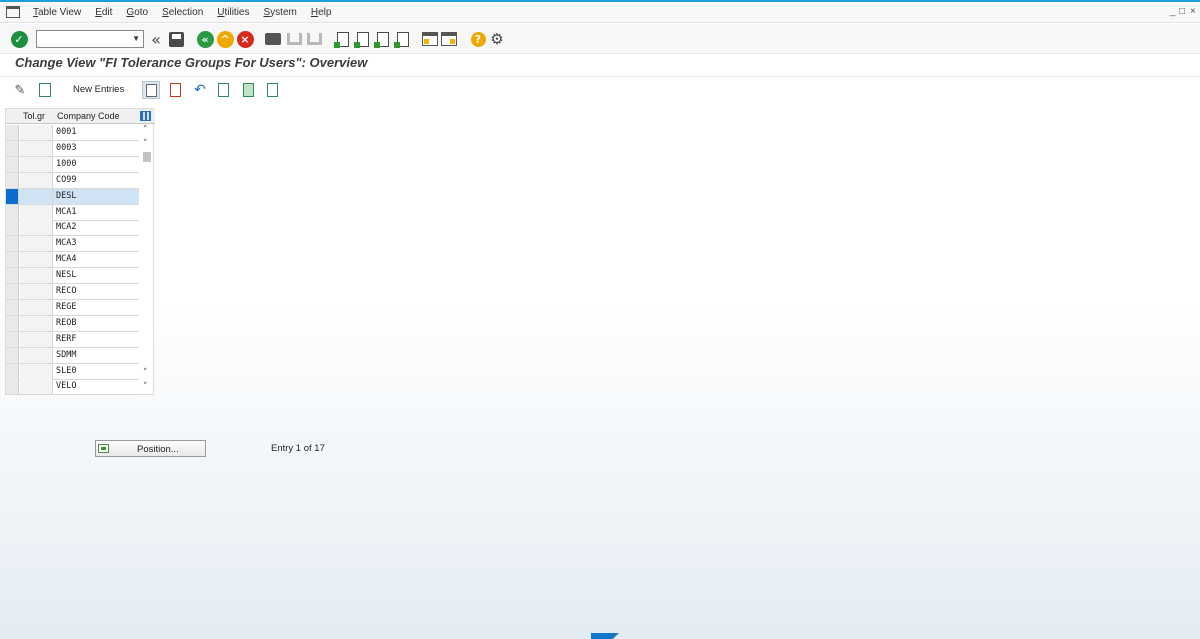 The image size is (1200, 639). I want to click on undo-change-button: ↶, so click(200, 90).